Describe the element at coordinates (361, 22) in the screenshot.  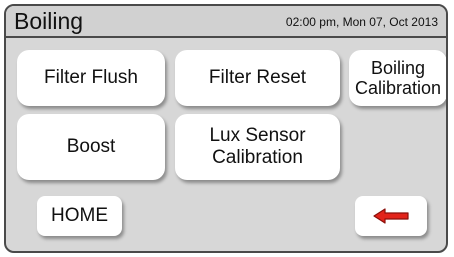
I see `datetime-display: 02:00 pm, Mon 07, Oct 2013` at that location.